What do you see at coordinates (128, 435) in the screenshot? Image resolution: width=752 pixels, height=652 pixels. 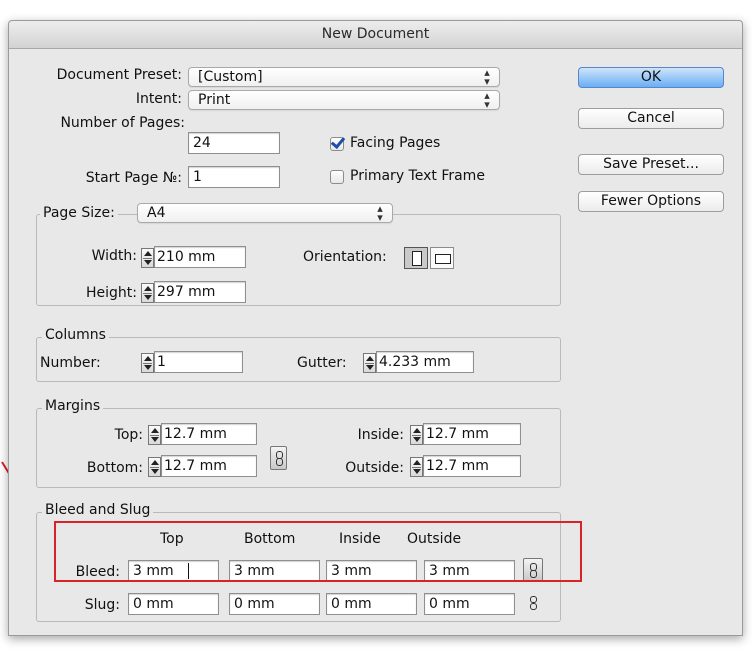 I see `margin-top-label: Top:` at bounding box center [128, 435].